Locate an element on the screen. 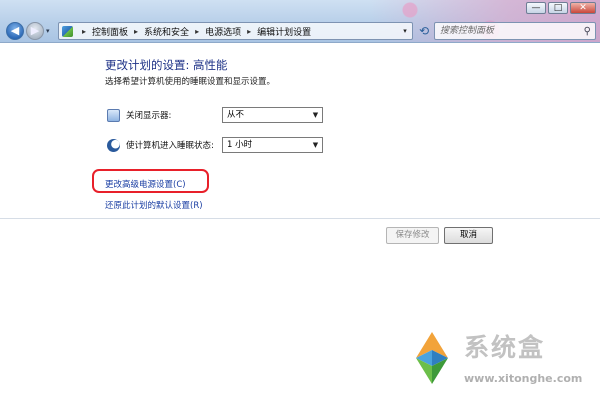 The height and width of the screenshot is (400, 600). sleep-select: 1 小时 ▼ is located at coordinates (272, 145).